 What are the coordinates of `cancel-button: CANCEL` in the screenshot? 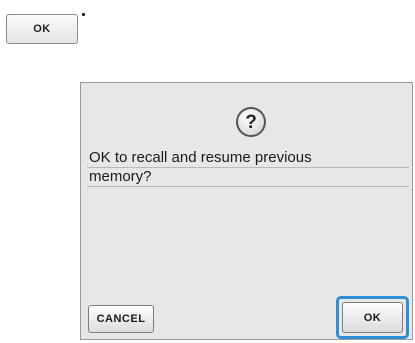 It's located at (121, 319).